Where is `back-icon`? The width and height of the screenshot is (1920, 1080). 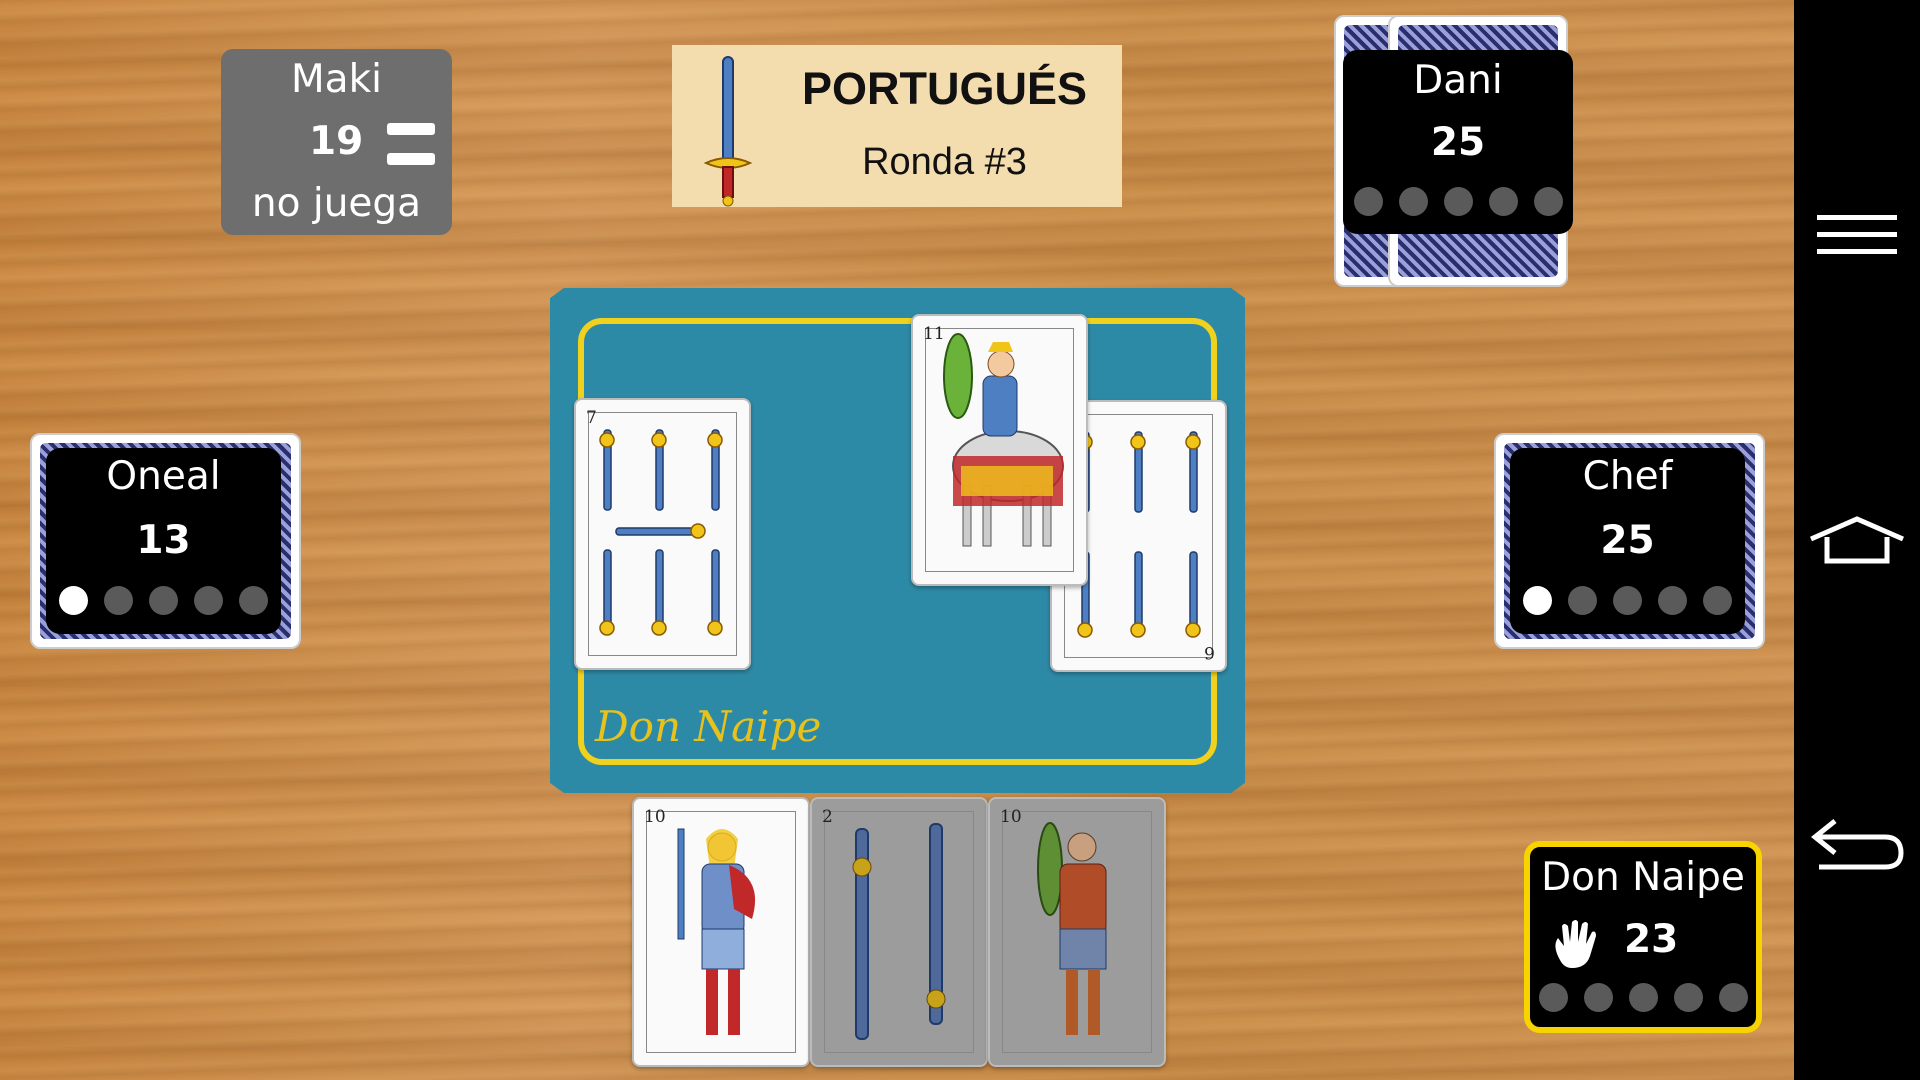 back-icon is located at coordinates (1857, 844).